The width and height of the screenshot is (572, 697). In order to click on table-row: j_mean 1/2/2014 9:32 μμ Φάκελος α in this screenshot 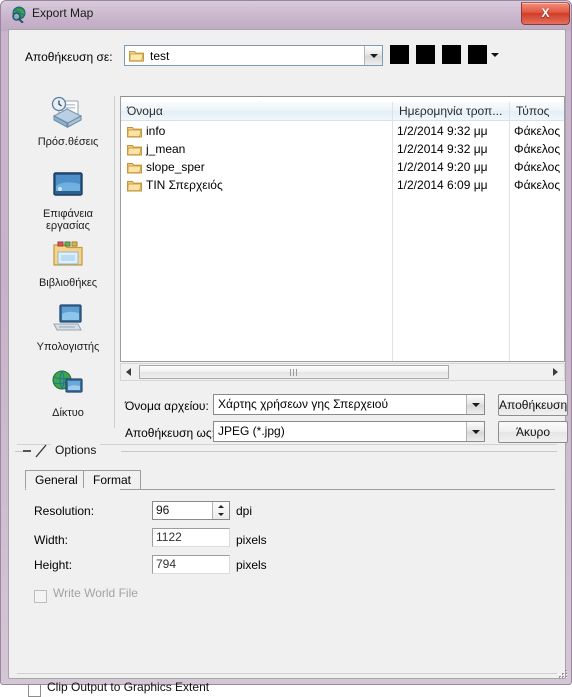, I will do `click(342, 149)`.